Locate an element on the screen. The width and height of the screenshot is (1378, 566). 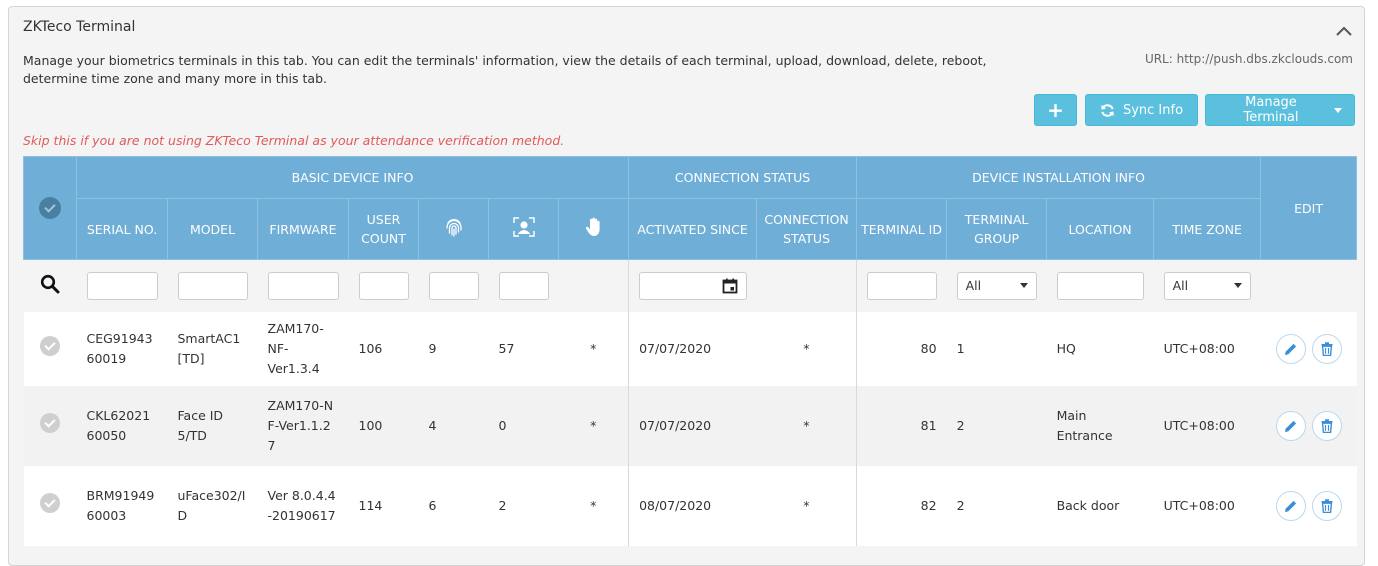
add-terminal-button: + is located at coordinates (1055, 110).